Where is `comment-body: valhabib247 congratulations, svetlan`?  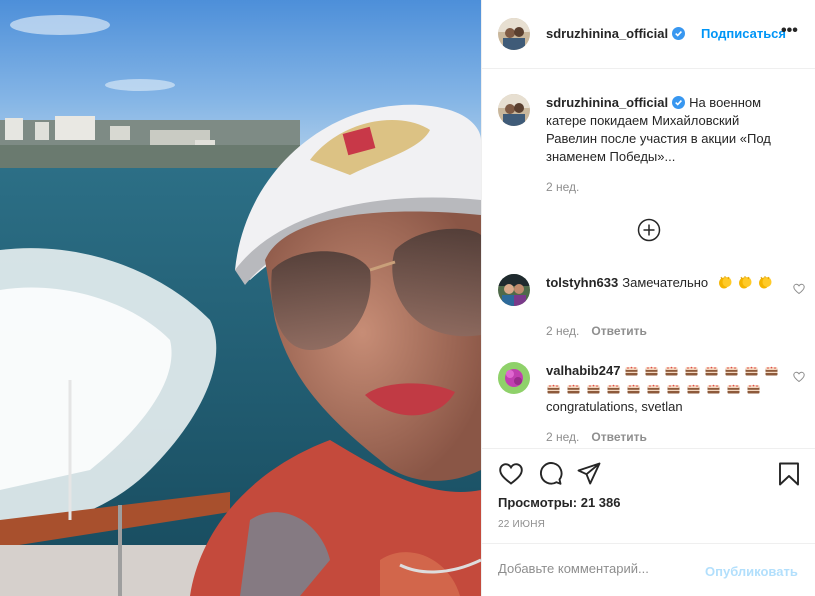
comment-body: valhabib247 congratulations, svetlan is located at coordinates (668, 389).